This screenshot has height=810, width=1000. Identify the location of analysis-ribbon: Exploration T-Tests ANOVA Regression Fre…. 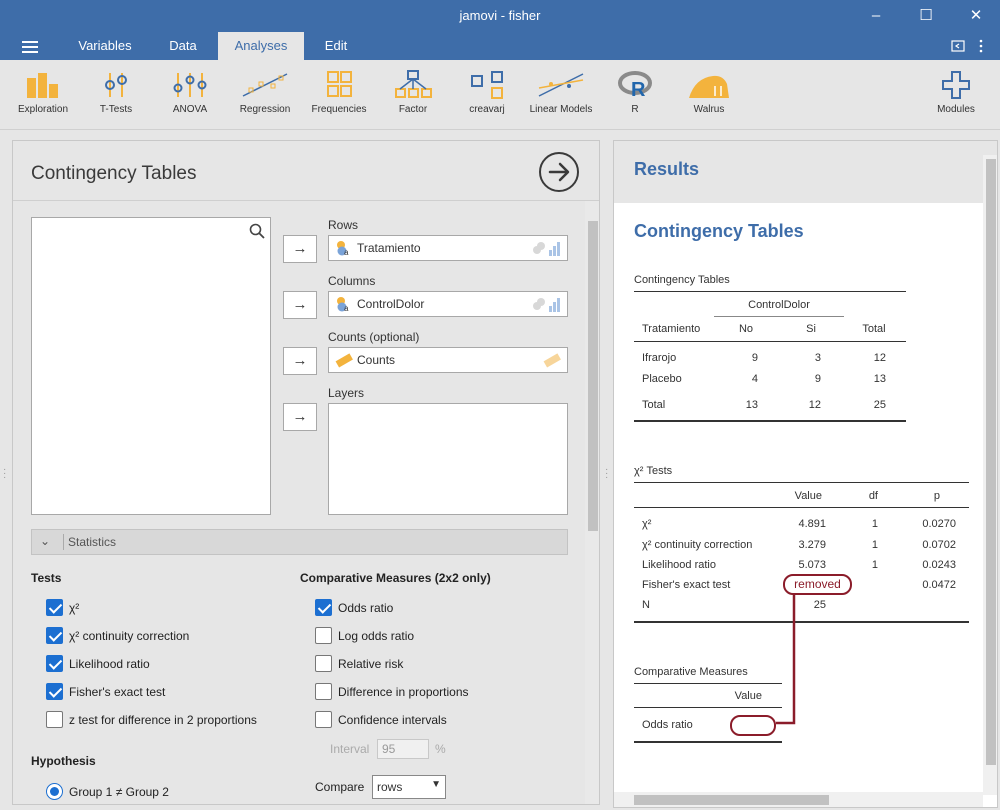
(500, 95).